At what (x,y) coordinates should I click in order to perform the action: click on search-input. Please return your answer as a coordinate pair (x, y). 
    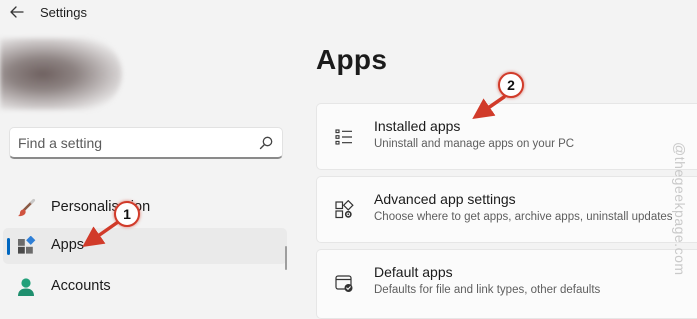
    Looking at the image, I should click on (133, 143).